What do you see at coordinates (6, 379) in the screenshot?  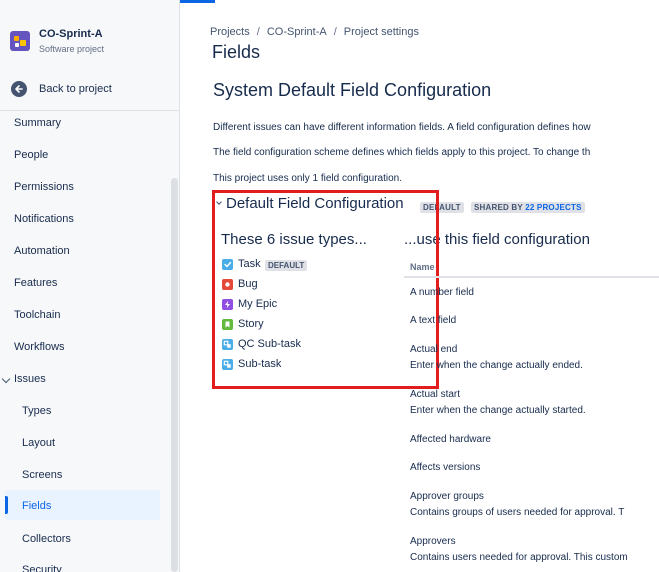 I see `chevron-down-icon` at bounding box center [6, 379].